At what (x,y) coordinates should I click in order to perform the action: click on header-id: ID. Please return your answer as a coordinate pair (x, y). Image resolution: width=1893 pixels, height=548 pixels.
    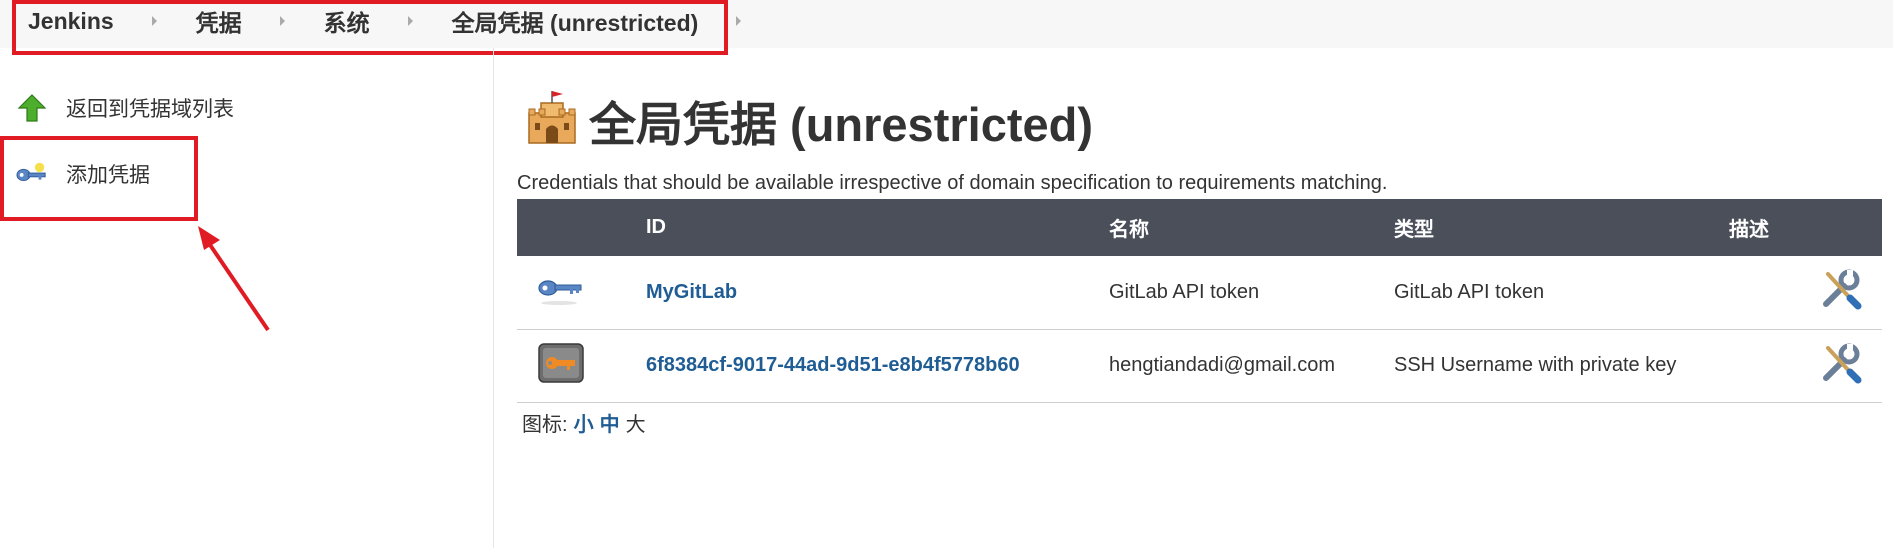
    Looking at the image, I should click on (877, 227).